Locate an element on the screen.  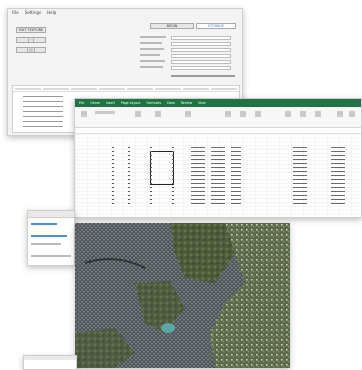
number-format-icon is located at coordinates (188, 114).